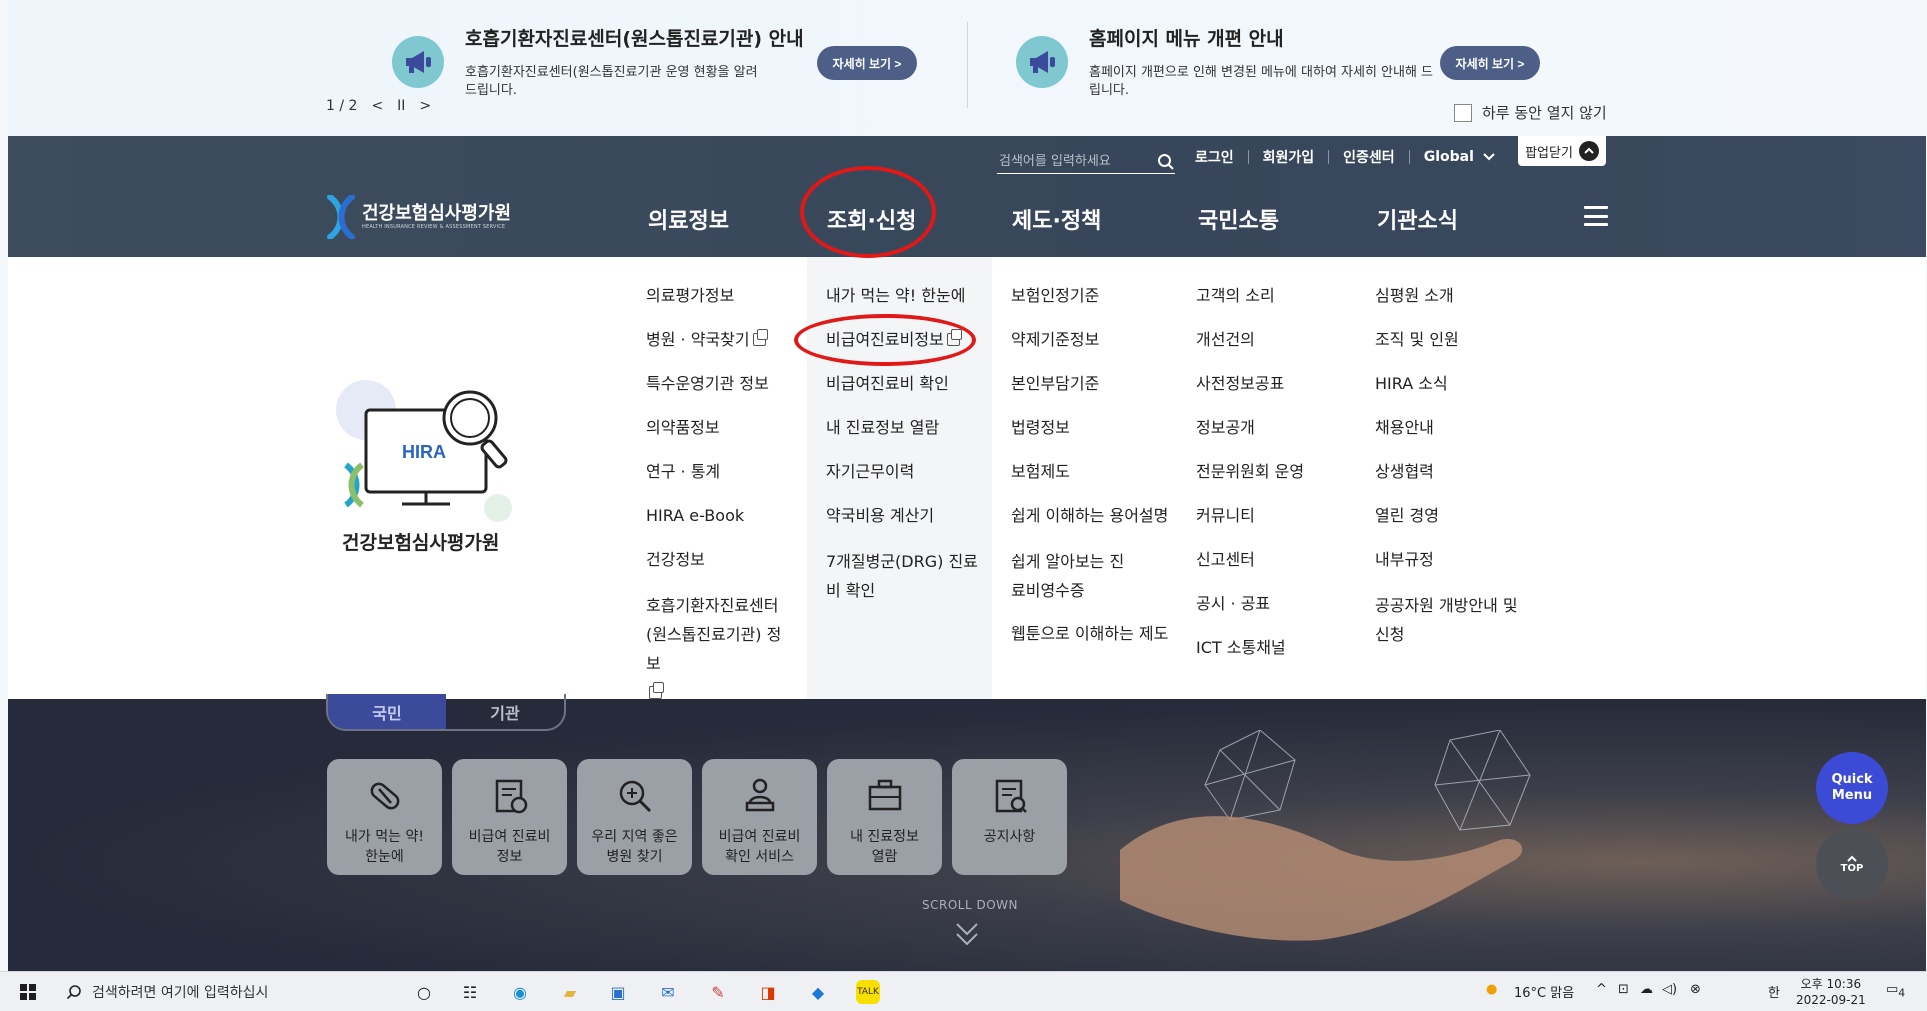  I want to click on weather-text: 16°C 맑음, so click(1544, 991).